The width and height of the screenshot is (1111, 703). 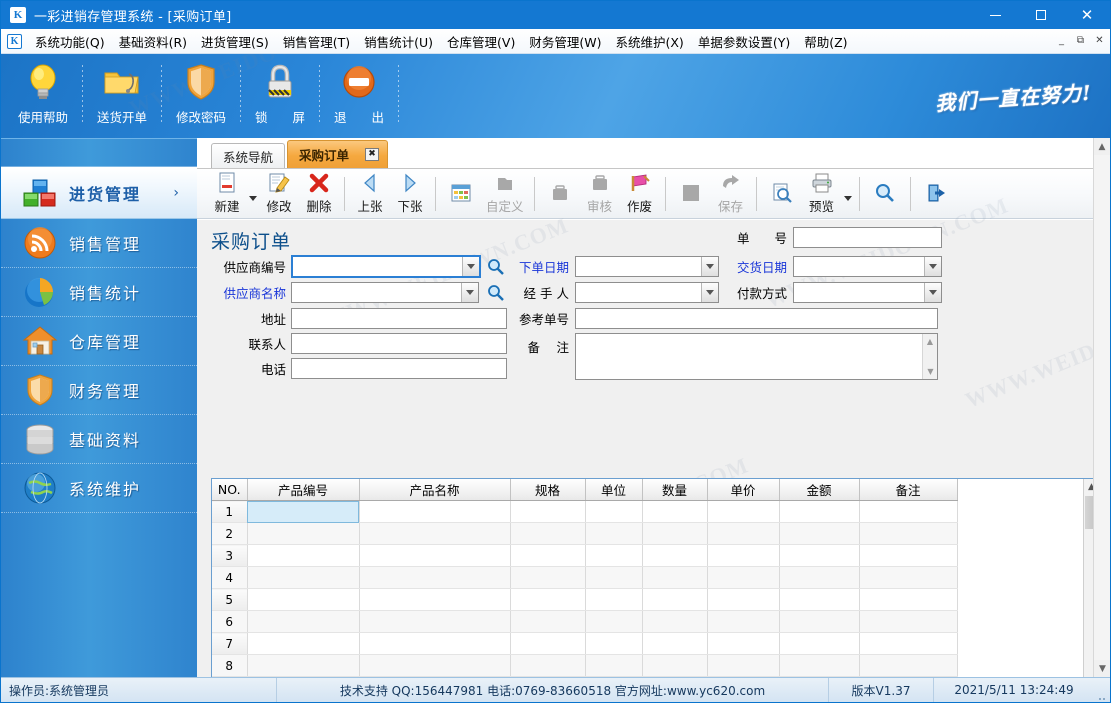 I want to click on form-button-customize, so click(x=461, y=194).